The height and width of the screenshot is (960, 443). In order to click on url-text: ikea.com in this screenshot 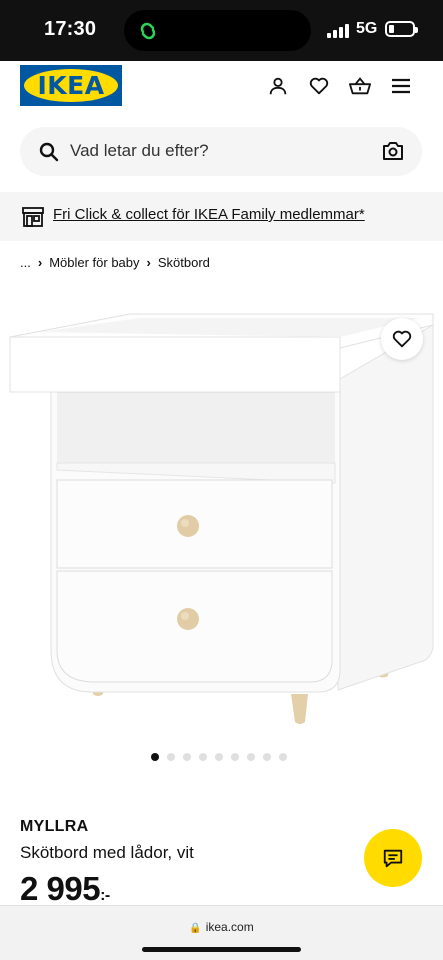, I will do `click(229, 927)`.